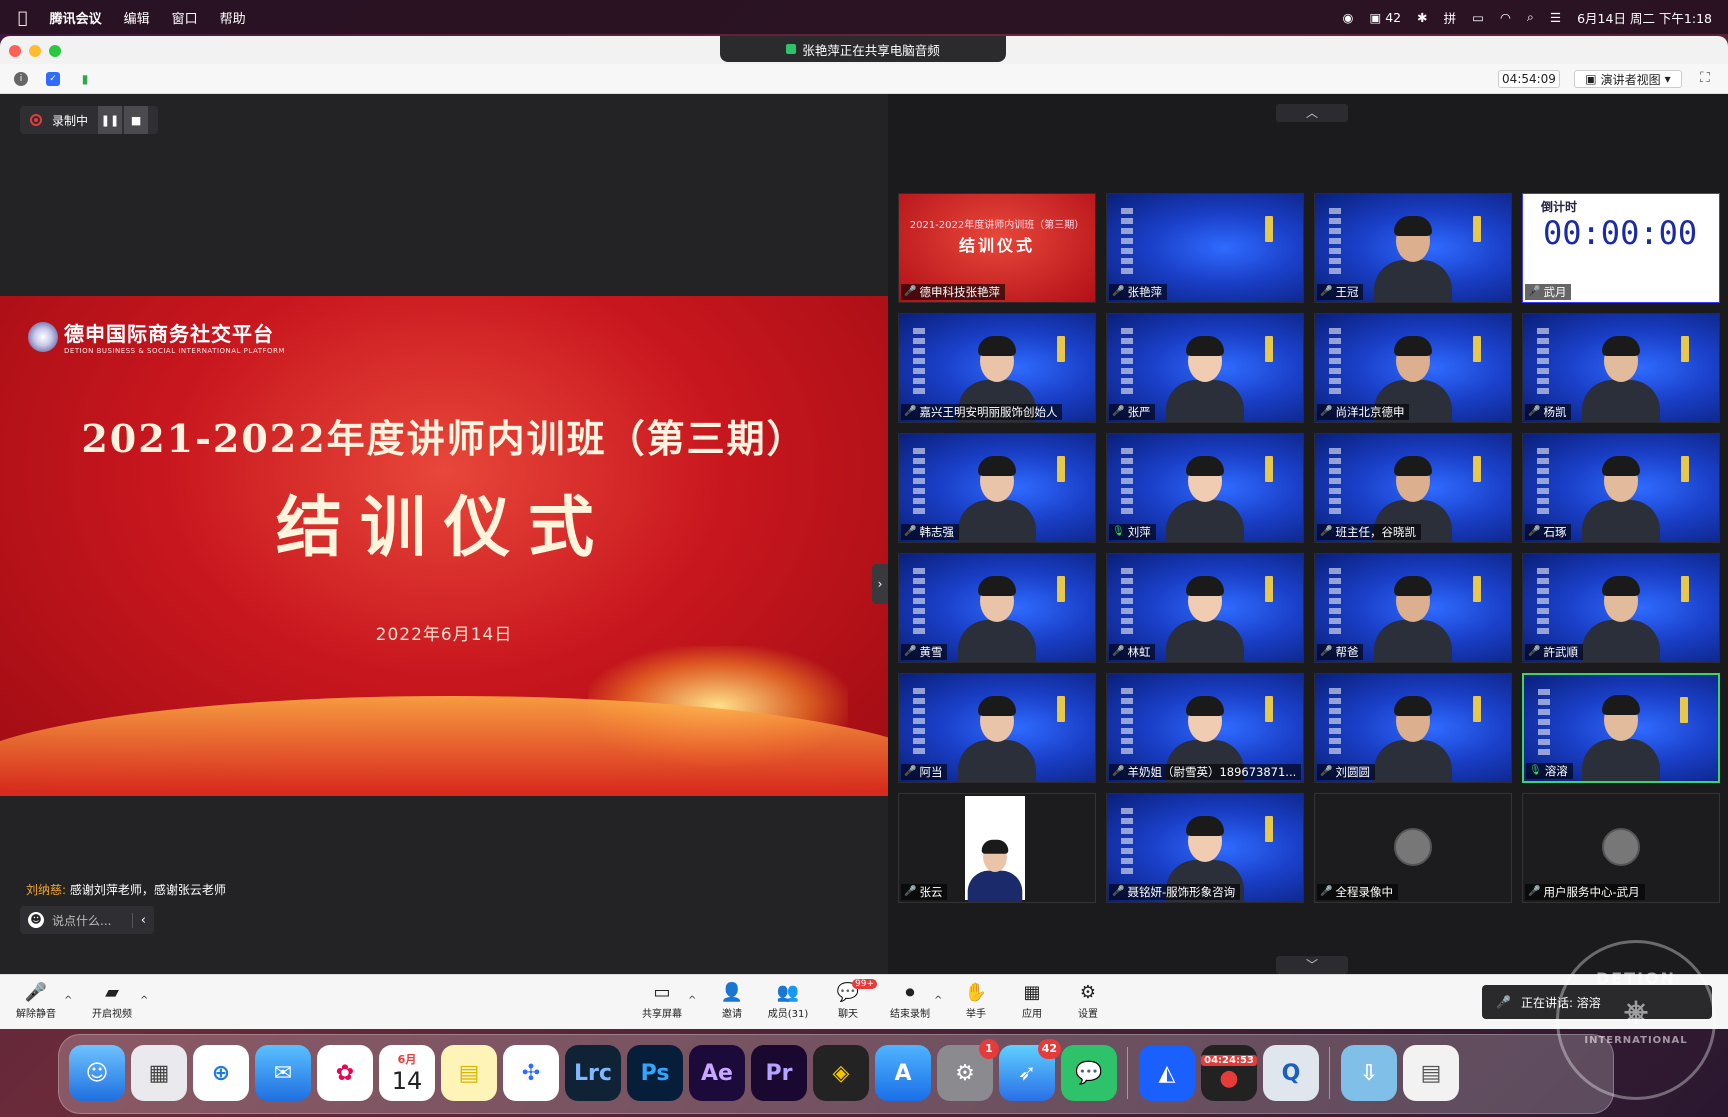 This screenshot has width=1728, height=1117. I want to click on participant-tile: 2021-2022年度讲师内训班（第三期） 结训仪式 🎤 德申科技张艳萍, so click(997, 248).